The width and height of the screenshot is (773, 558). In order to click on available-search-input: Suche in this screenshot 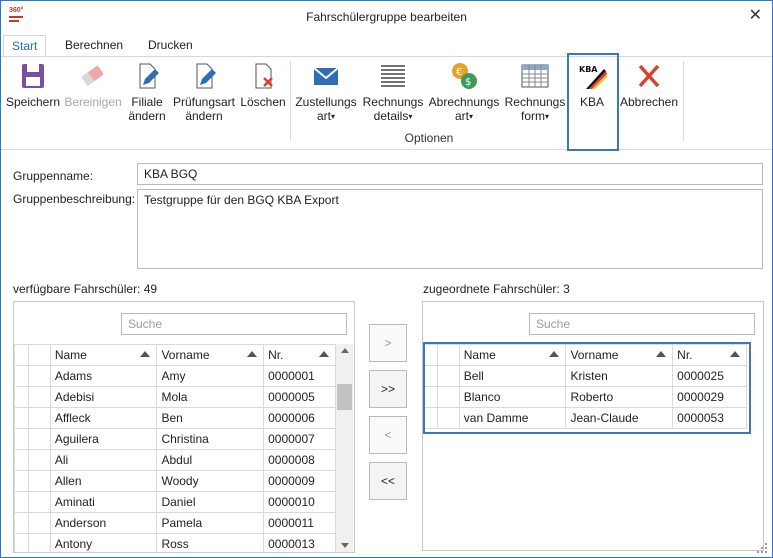, I will do `click(234, 324)`.